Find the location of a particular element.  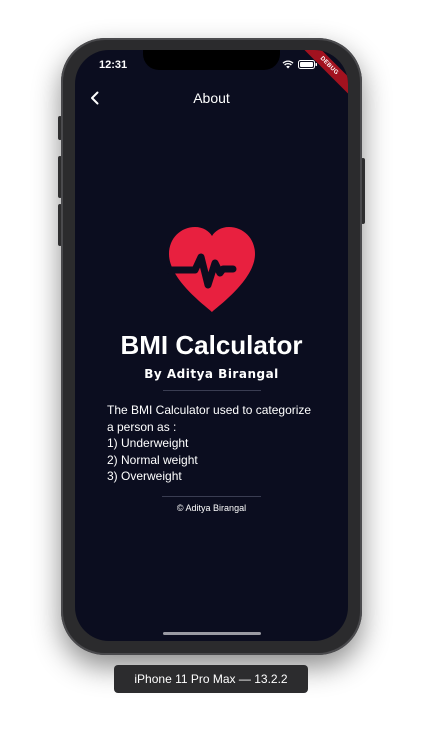

page-title: About is located at coordinates (211, 98).